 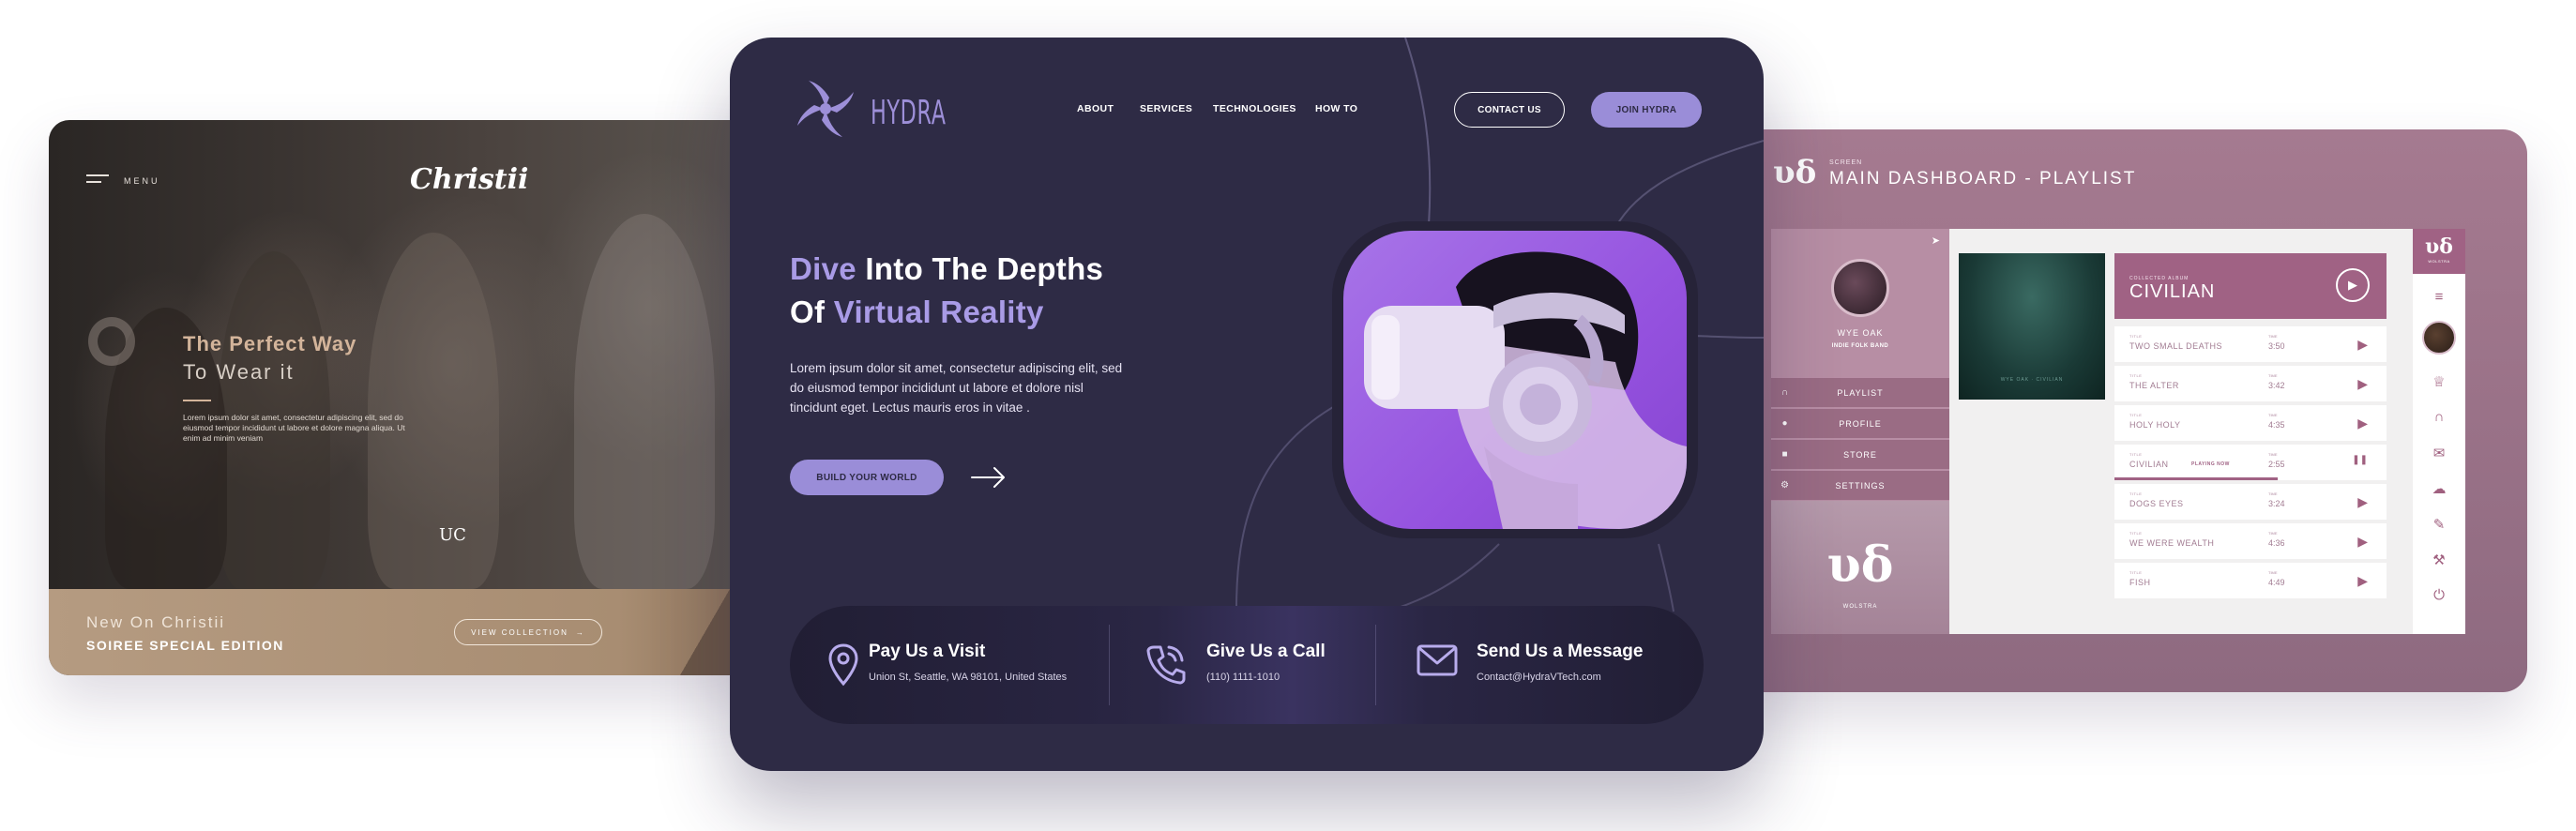 What do you see at coordinates (2360, 460) in the screenshot?
I see `pause-icon: ❚❚` at bounding box center [2360, 460].